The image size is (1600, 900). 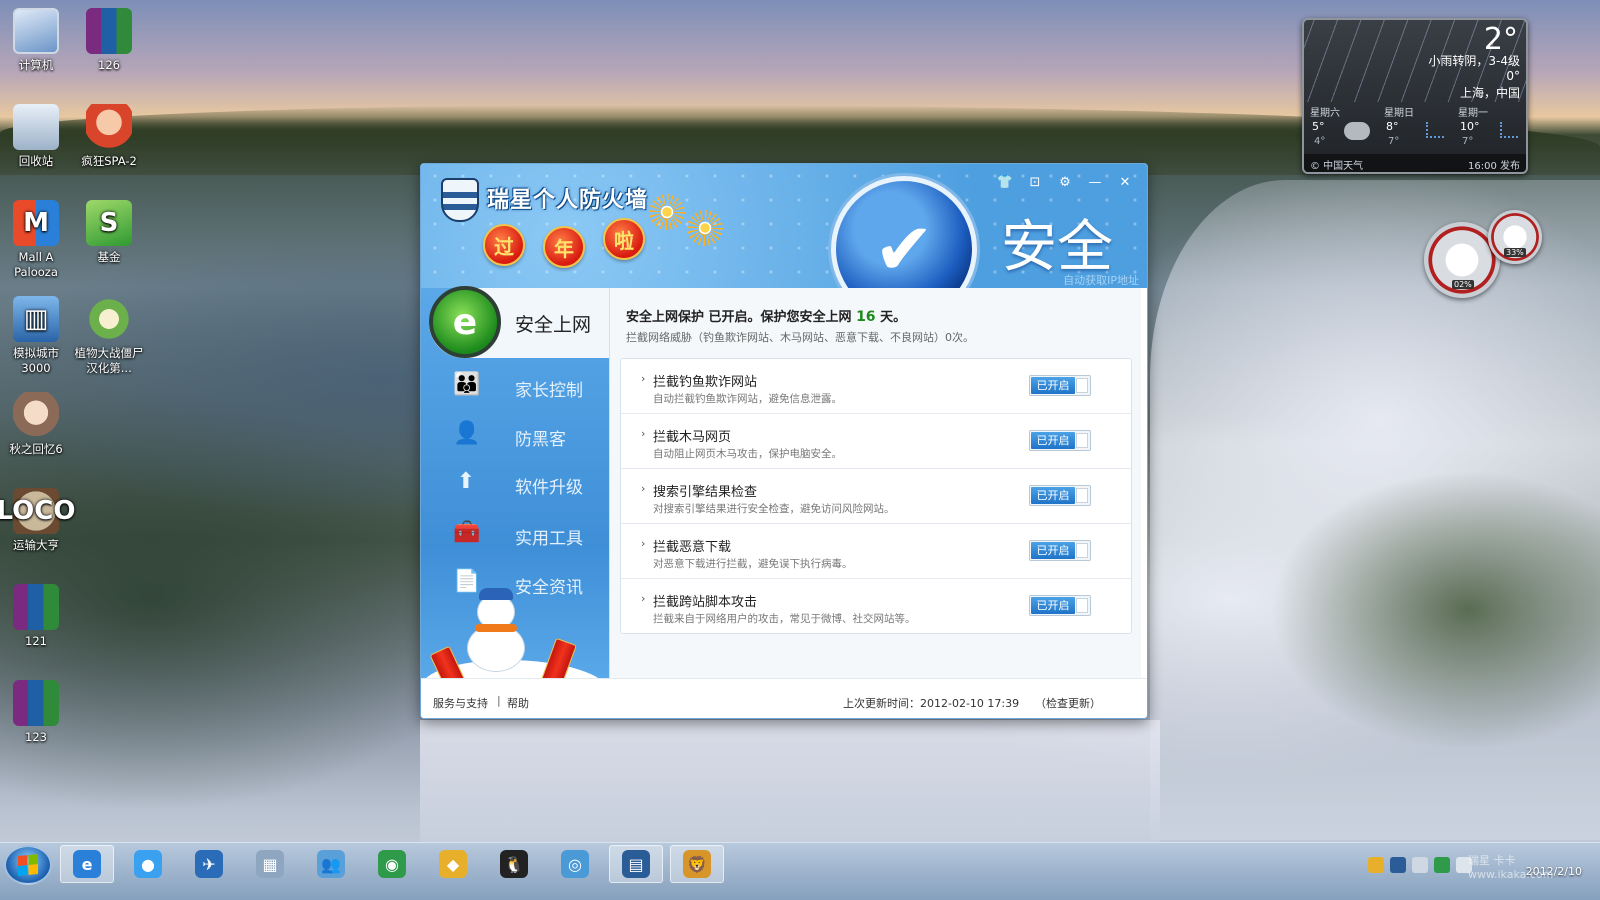 I want to click on desktop-icon-label: 疯狂SPA-2, so click(x=109, y=161).